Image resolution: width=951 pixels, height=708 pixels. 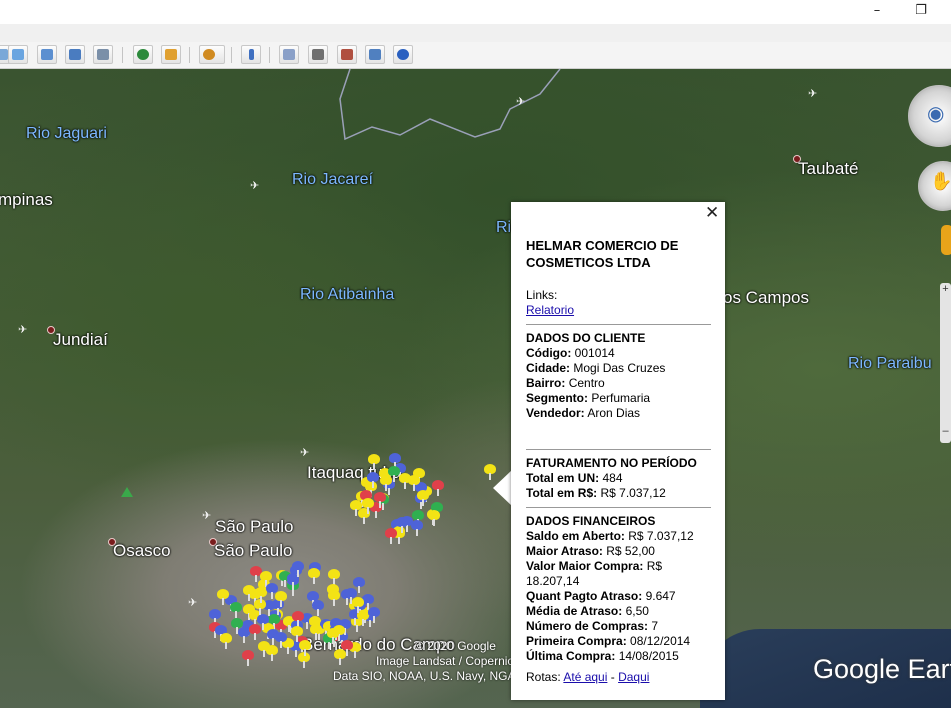 What do you see at coordinates (618, 493) in the screenshot?
I see `billing-field: Total em R$: R$ 7.037,12` at bounding box center [618, 493].